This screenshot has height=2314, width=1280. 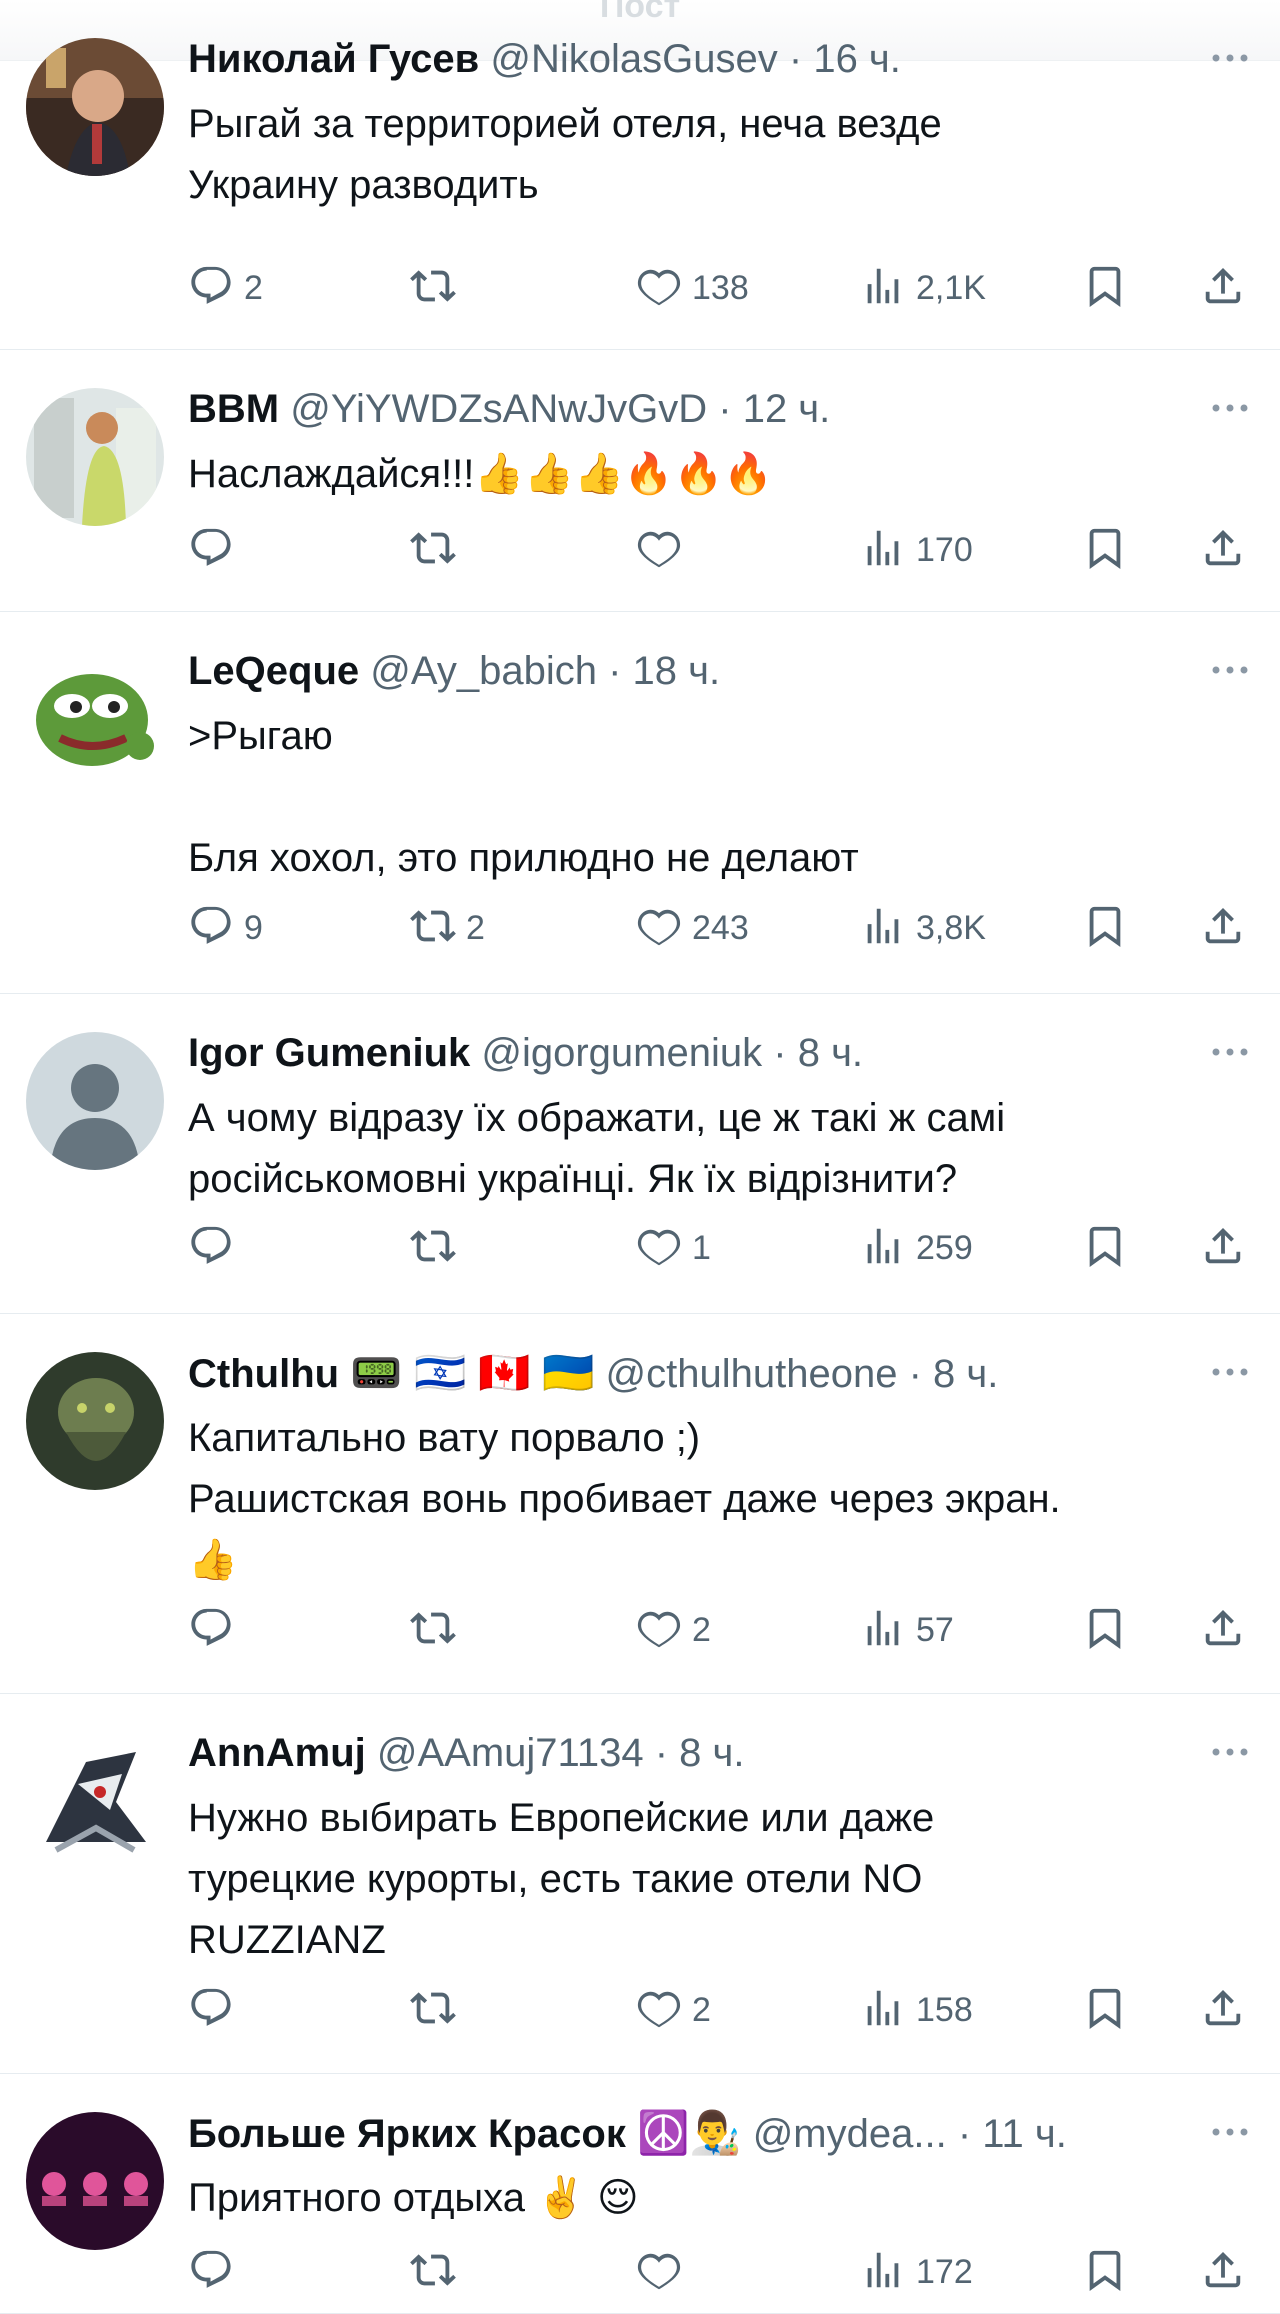 I want to click on user-handle: @NikolasGusev, so click(x=633, y=59).